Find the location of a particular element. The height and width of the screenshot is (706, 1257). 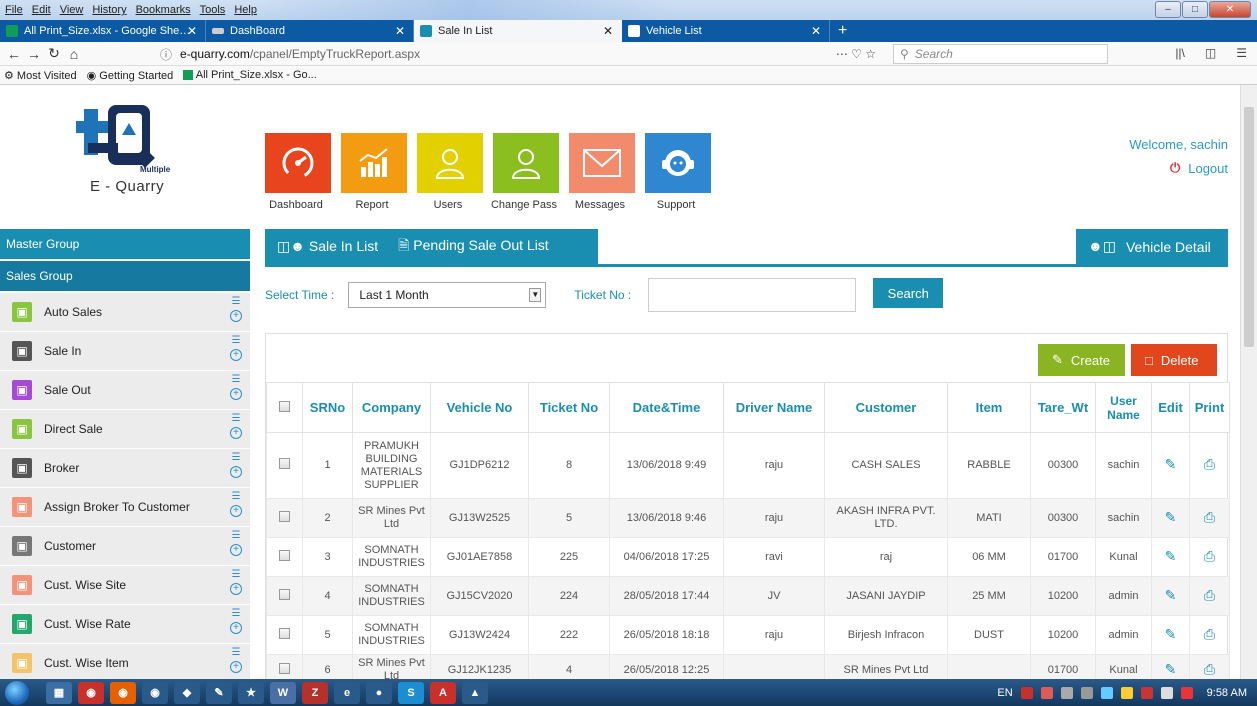

envelope-icon is located at coordinates (602, 163).